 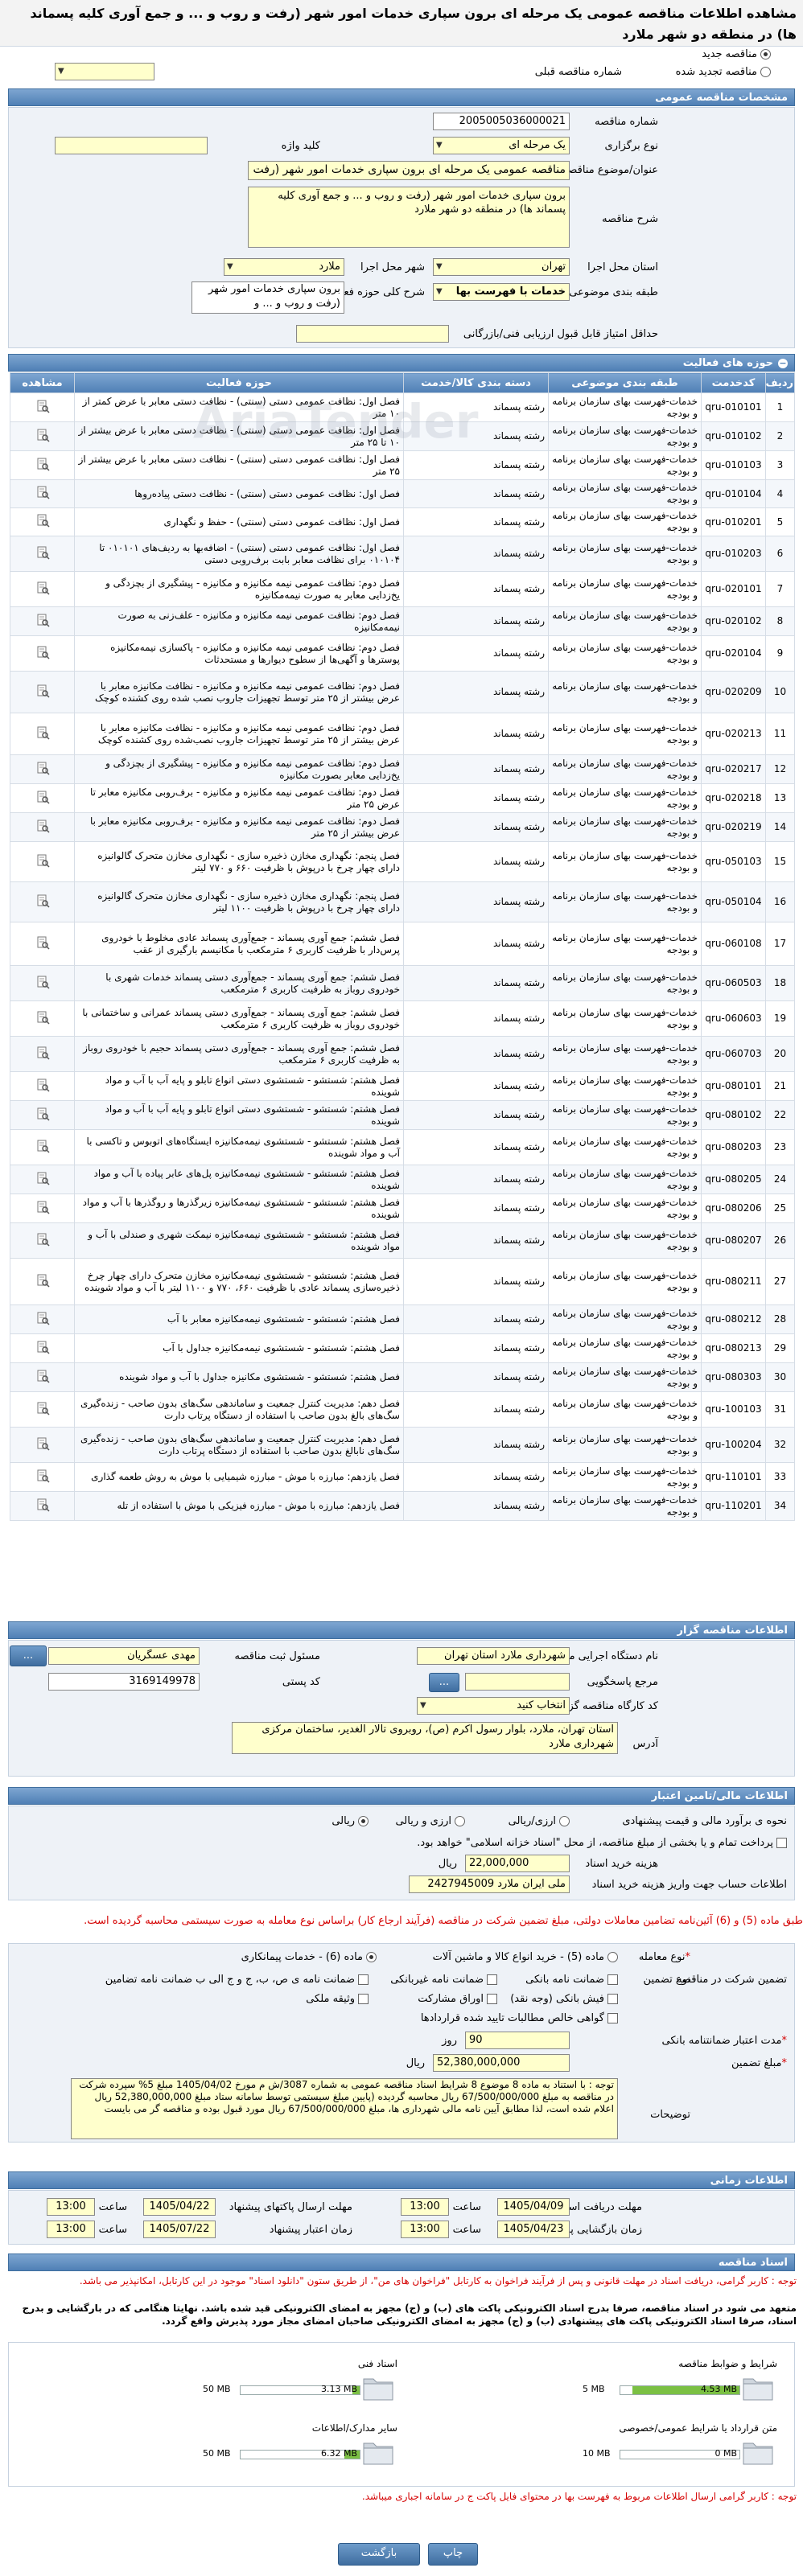 I want to click on province-select: تهران ▼, so click(x=502, y=267).